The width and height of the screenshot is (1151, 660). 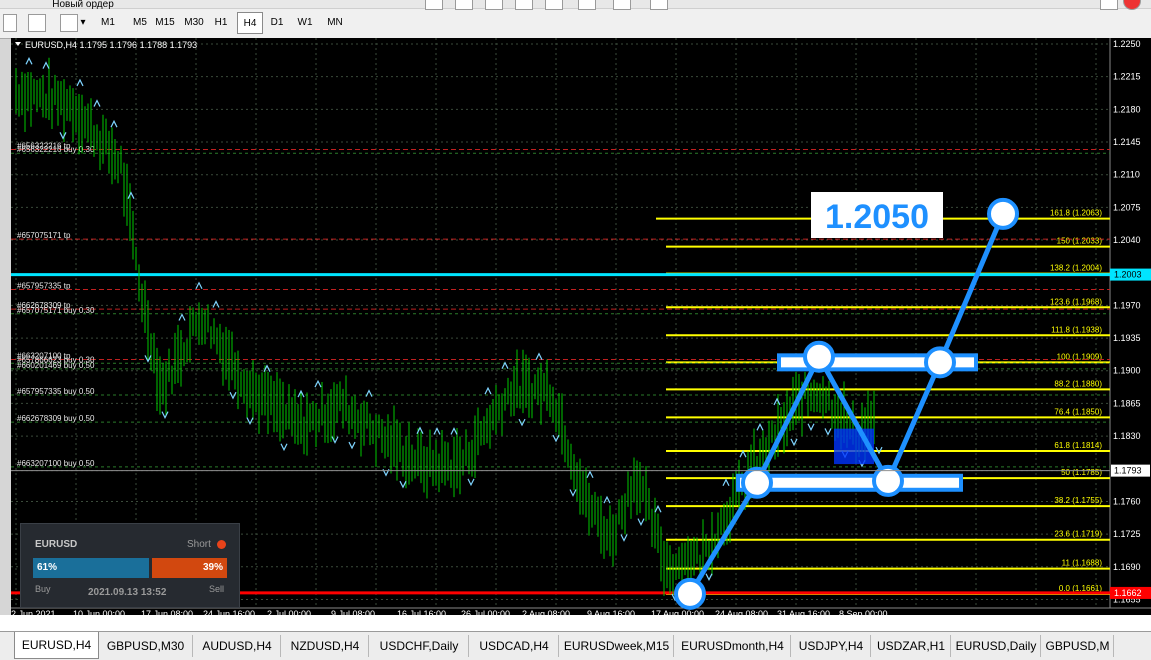 What do you see at coordinates (617, 646) in the screenshot?
I see `tab-eurusdweek-m15: EURUSDweek,M15` at bounding box center [617, 646].